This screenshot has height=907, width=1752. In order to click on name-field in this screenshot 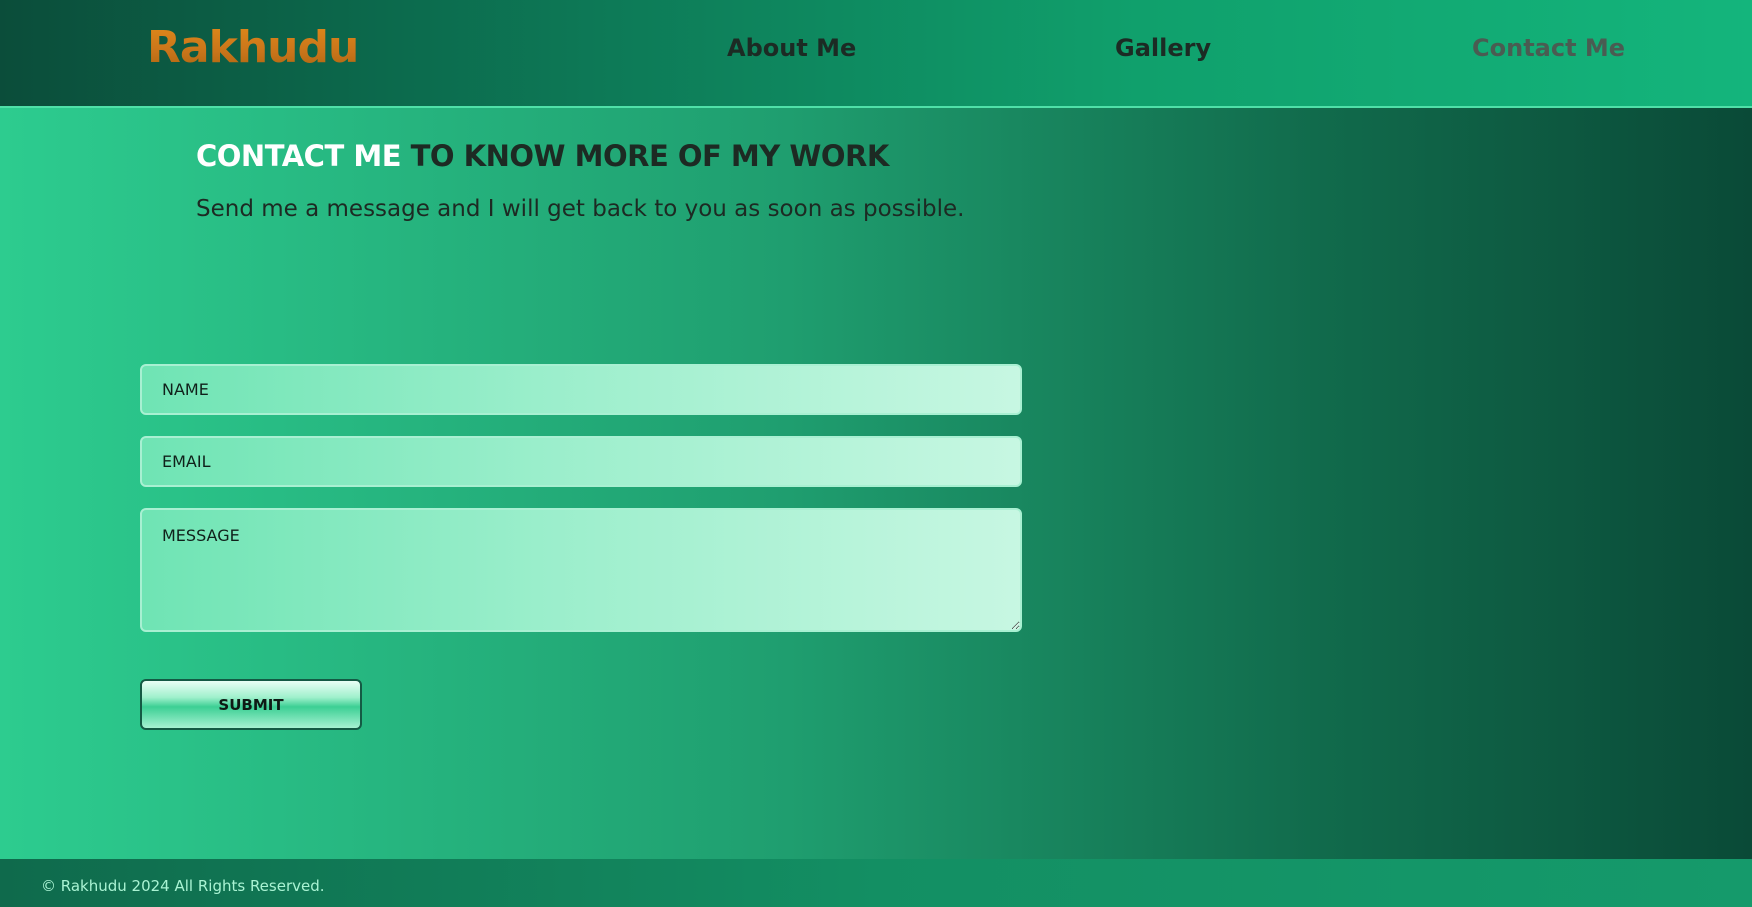, I will do `click(581, 389)`.